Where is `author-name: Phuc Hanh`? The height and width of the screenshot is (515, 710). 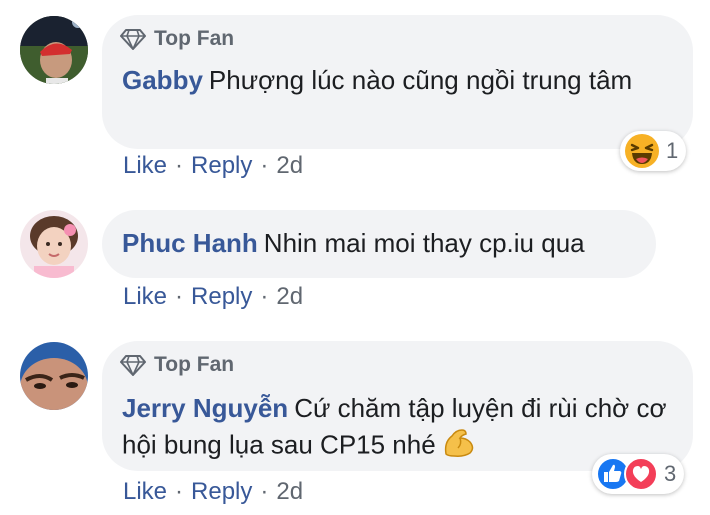 author-name: Phuc Hanh is located at coordinates (190, 243).